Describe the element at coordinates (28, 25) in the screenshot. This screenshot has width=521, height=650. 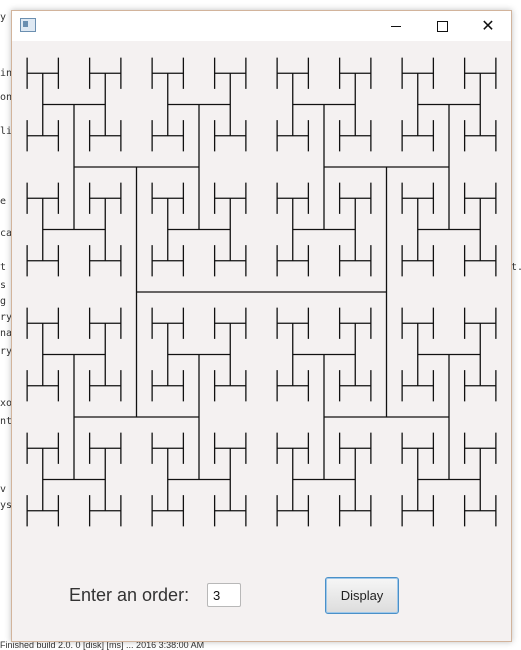
I see `app-icon` at that location.